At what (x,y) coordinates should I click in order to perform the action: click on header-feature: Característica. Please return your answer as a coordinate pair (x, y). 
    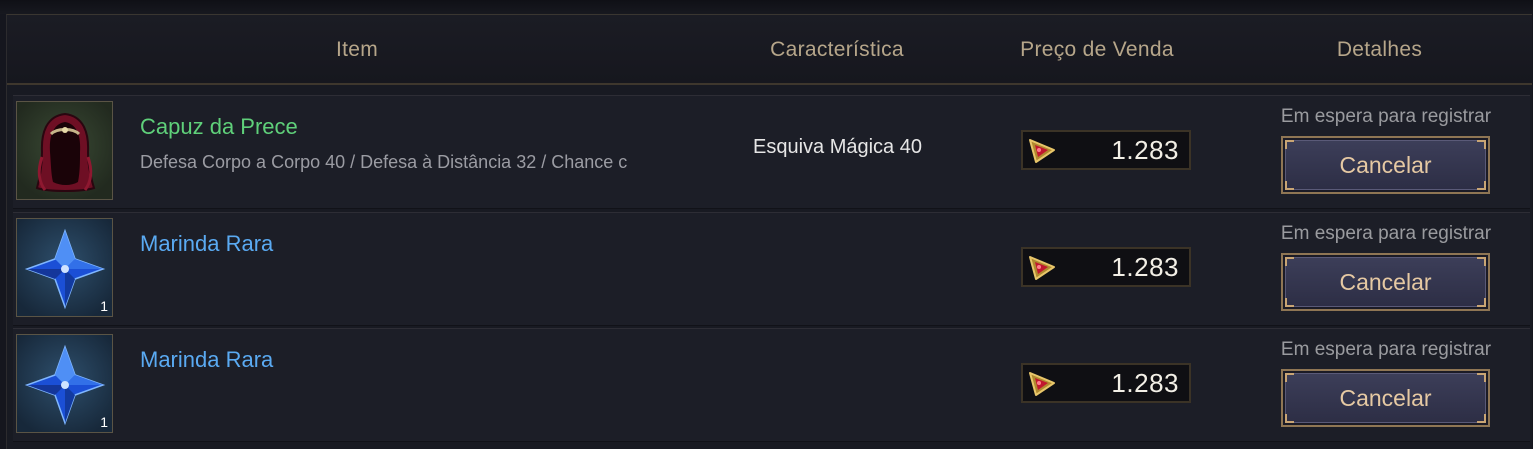
    Looking at the image, I should click on (837, 49).